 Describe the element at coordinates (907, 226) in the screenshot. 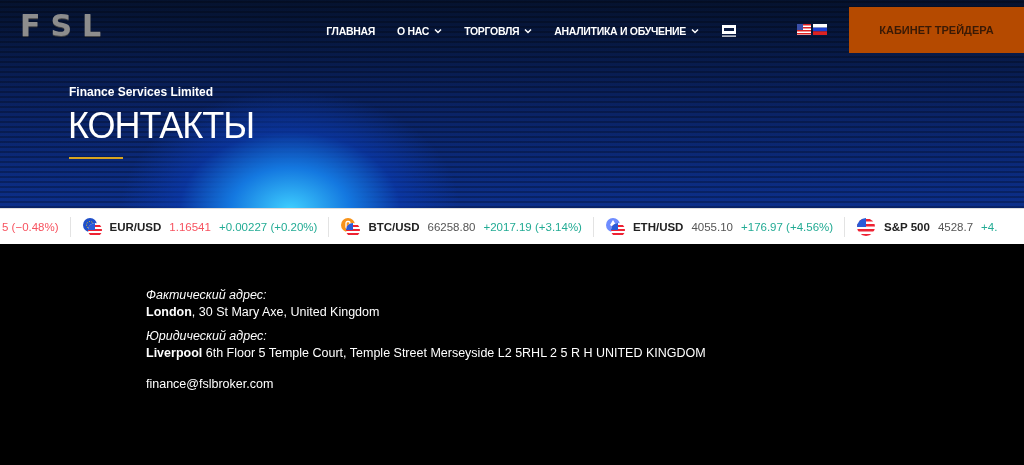

I see `ticker-symbol: S&P 500` at that location.